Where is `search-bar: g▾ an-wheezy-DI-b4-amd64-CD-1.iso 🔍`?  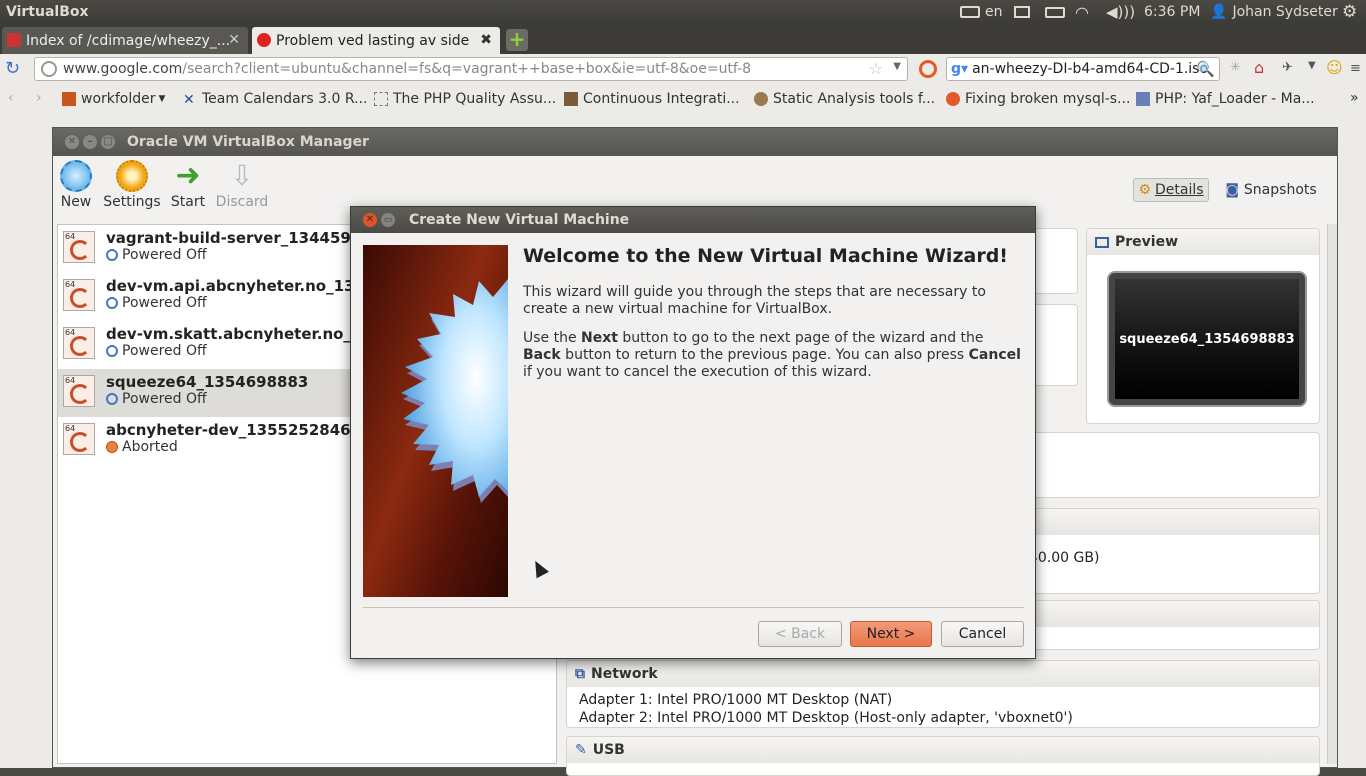 search-bar: g▾ an-wheezy-DI-b4-amd64-CD-1.iso 🔍 is located at coordinates (1083, 69).